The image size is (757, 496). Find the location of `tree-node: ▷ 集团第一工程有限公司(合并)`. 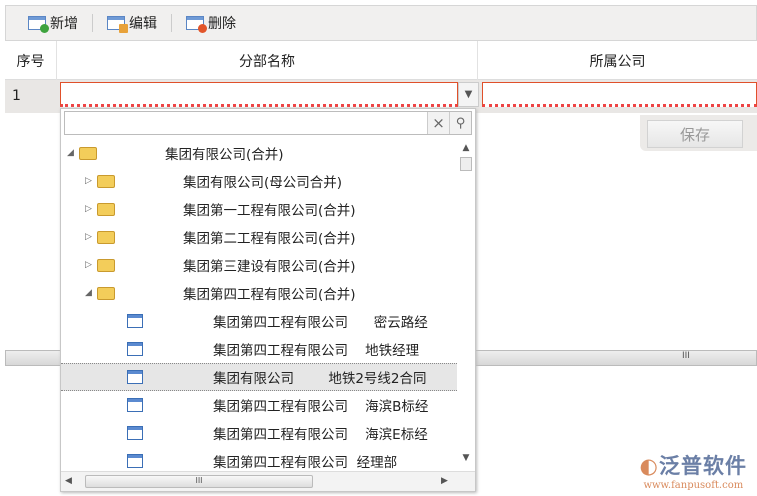

tree-node: ▷ 集团第一工程有限公司(合并) is located at coordinates (259, 209).